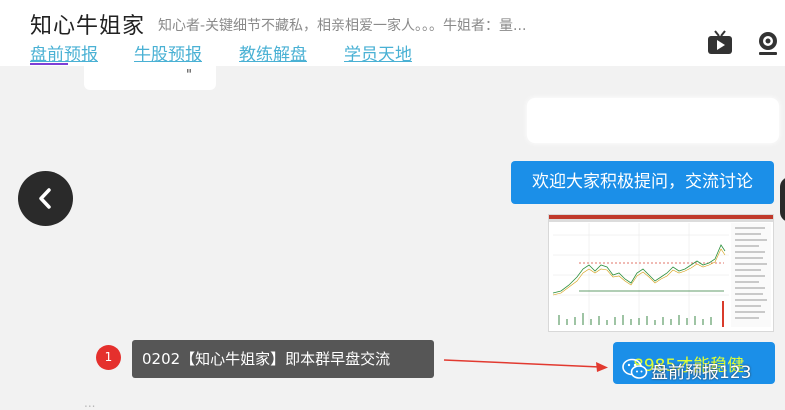 This screenshot has height=410, width=785. What do you see at coordinates (189, 75) in the screenshot?
I see `chat-fragment-text: "` at bounding box center [189, 75].